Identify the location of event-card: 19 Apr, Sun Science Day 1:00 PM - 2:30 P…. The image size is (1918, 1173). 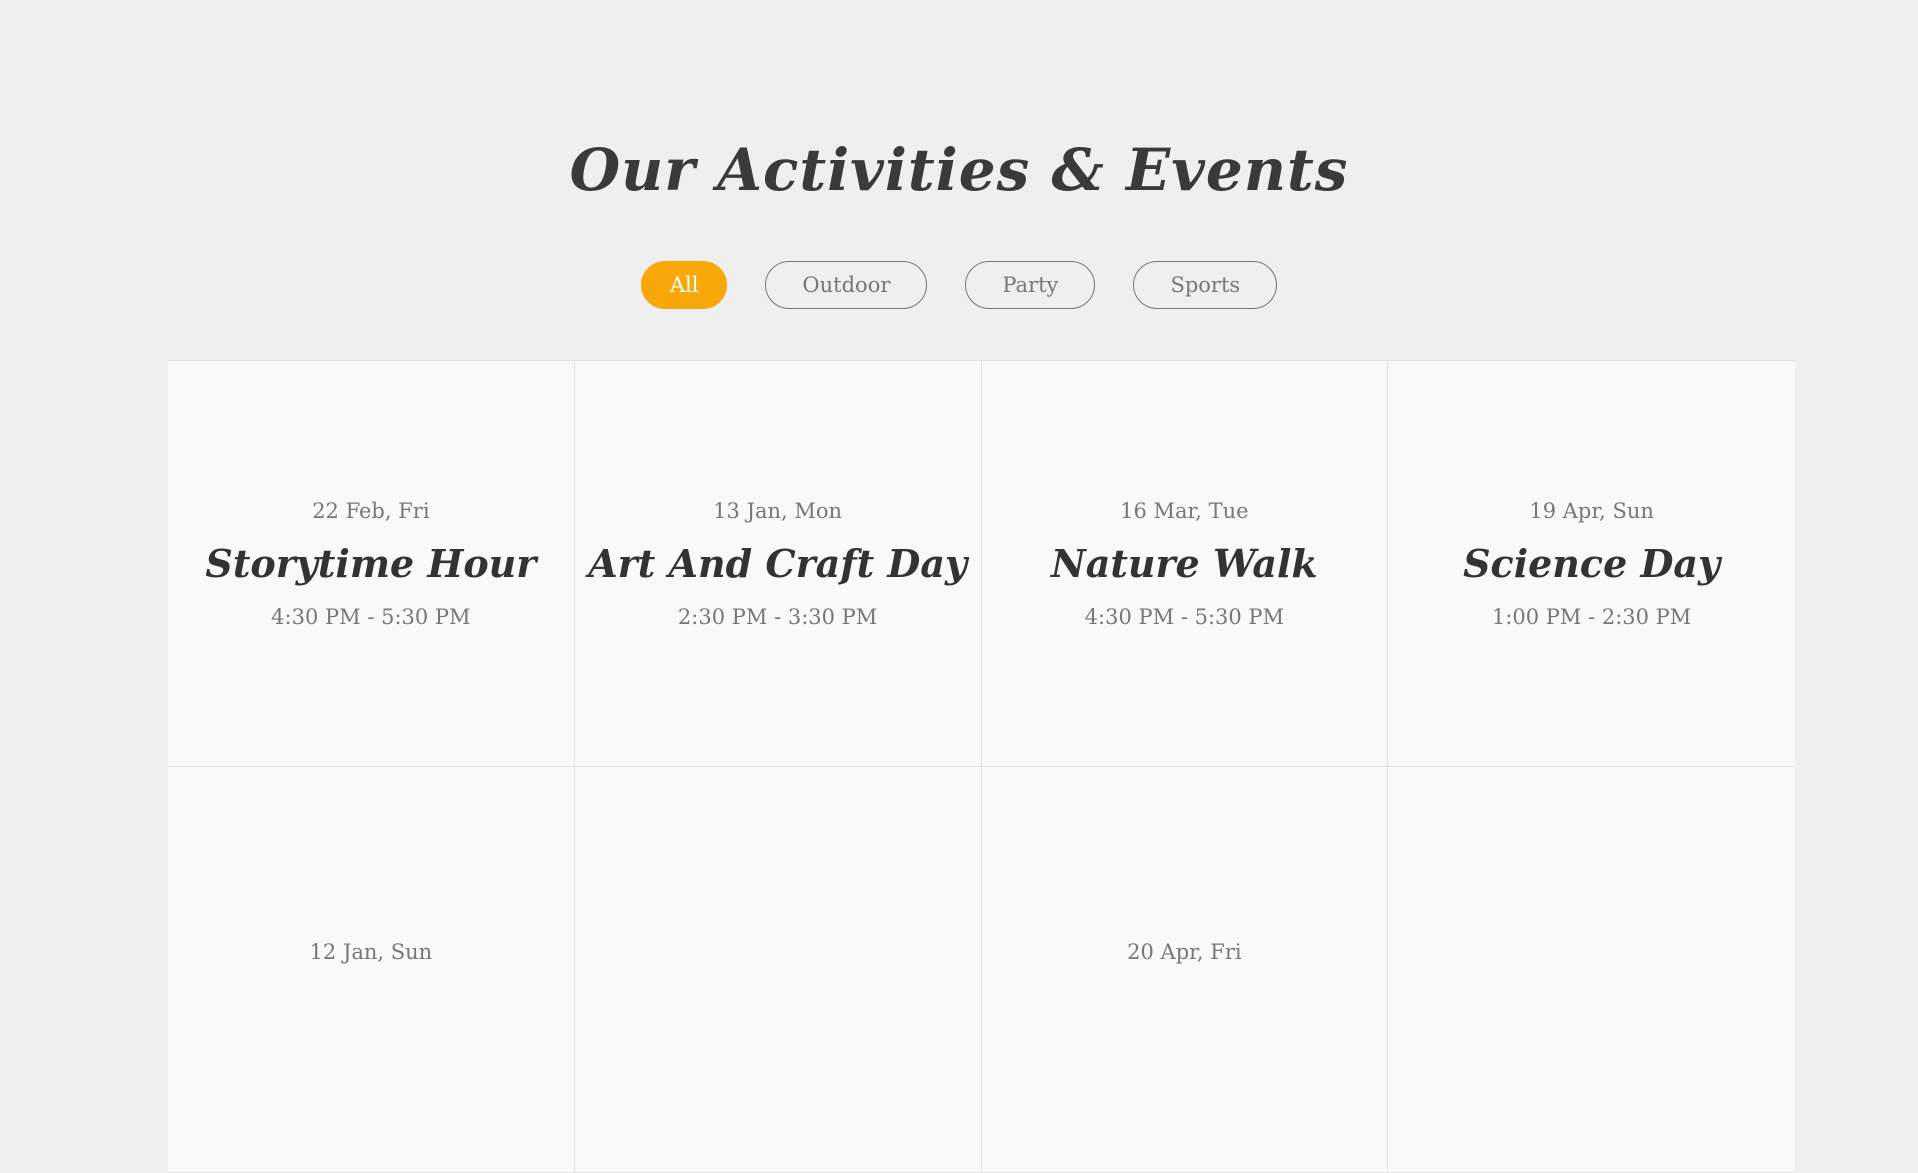
(1591, 564).